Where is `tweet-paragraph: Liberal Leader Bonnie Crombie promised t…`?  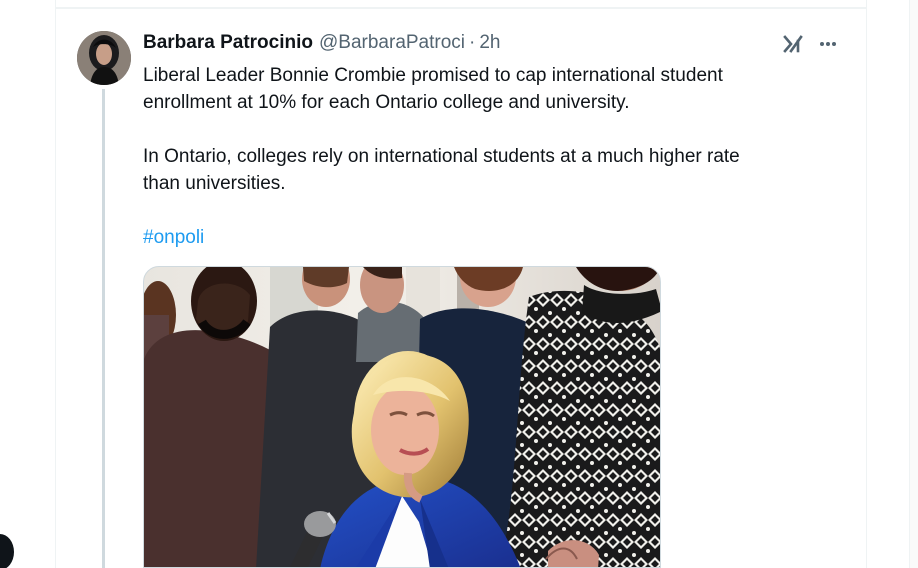
tweet-paragraph: Liberal Leader Bonnie Crombie promised t… is located at coordinates (488, 89).